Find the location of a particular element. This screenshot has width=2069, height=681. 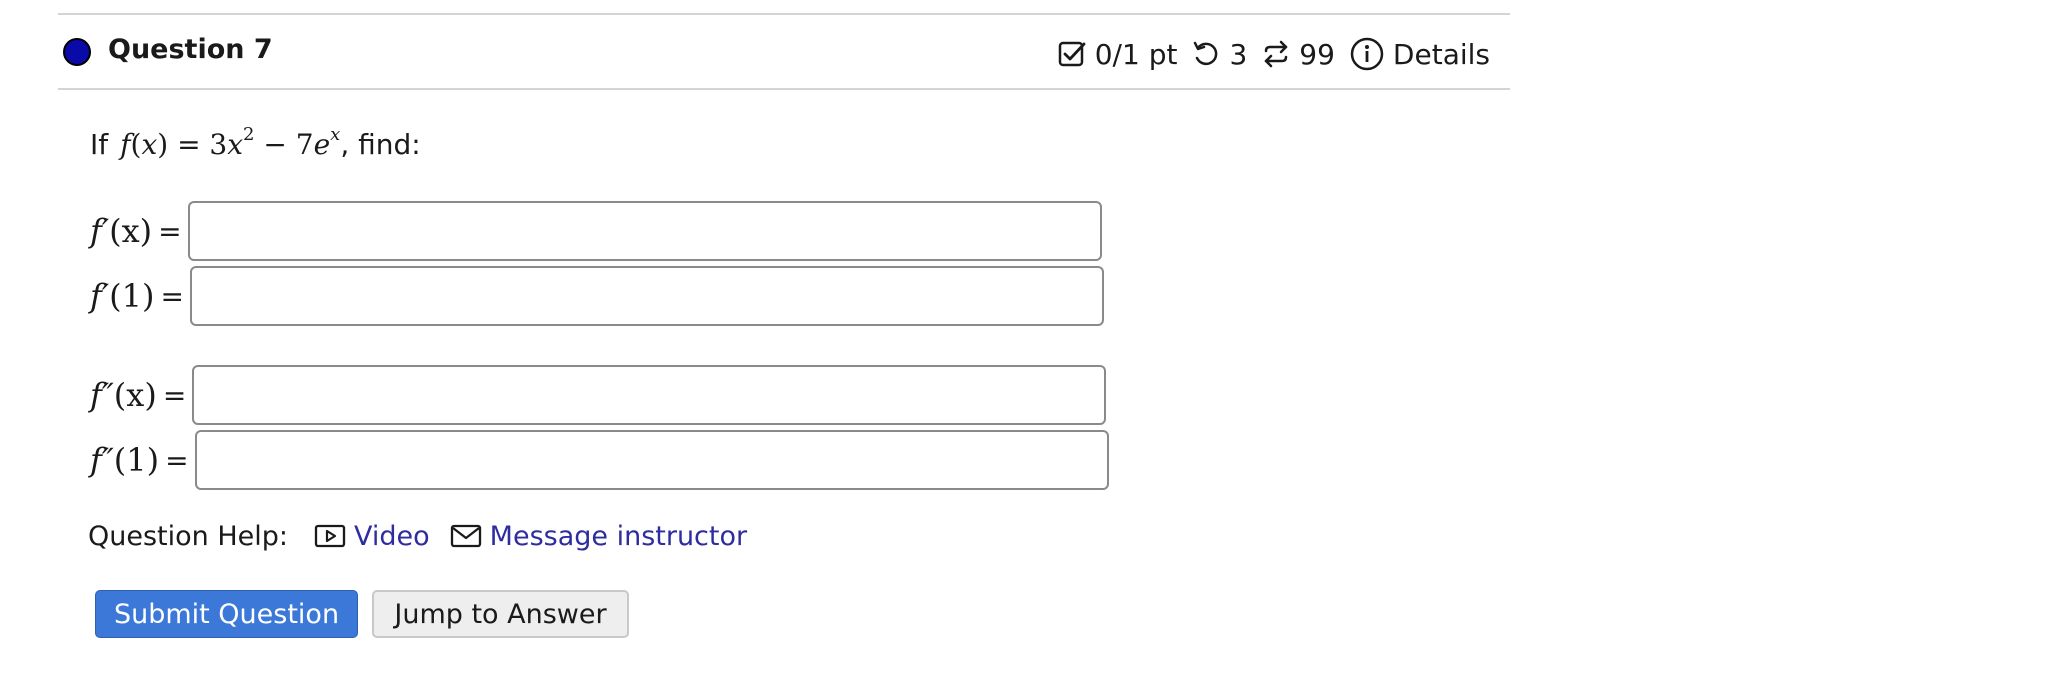

message-instructor-link: Message instructor is located at coordinates (598, 536).